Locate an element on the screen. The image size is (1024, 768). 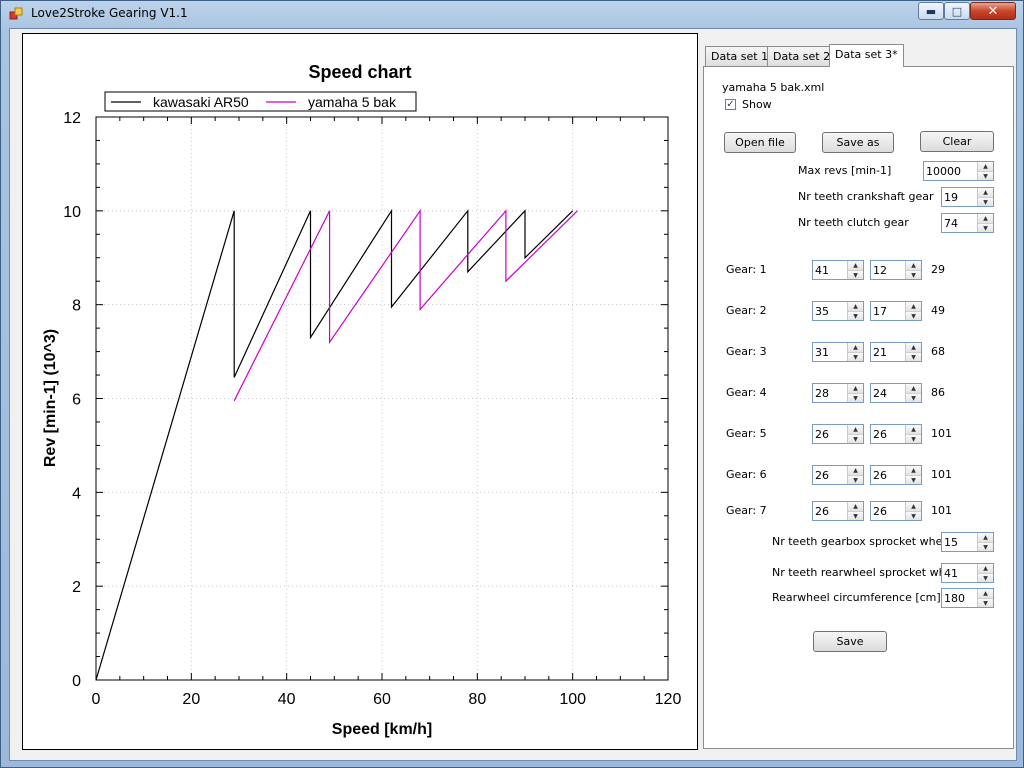
gearbox-sprocket-input is located at coordinates (960, 542).